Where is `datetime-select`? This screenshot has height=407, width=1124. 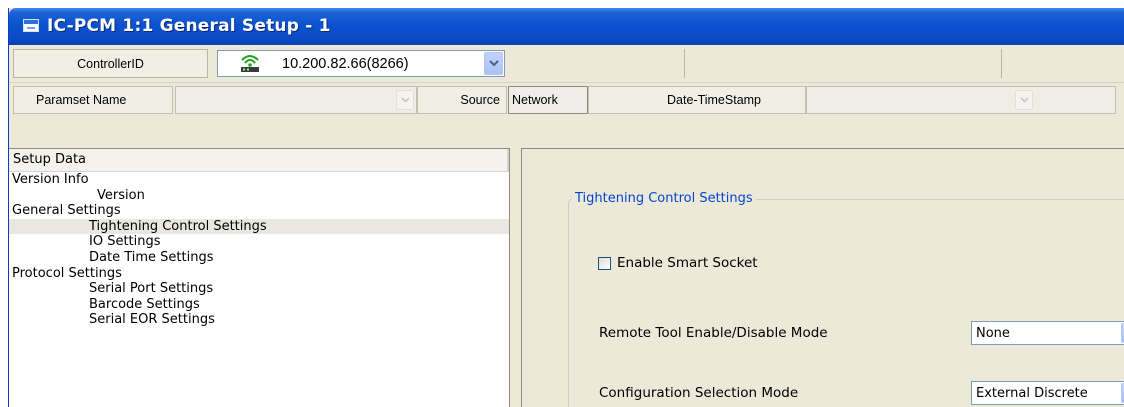
datetime-select is located at coordinates (961, 100).